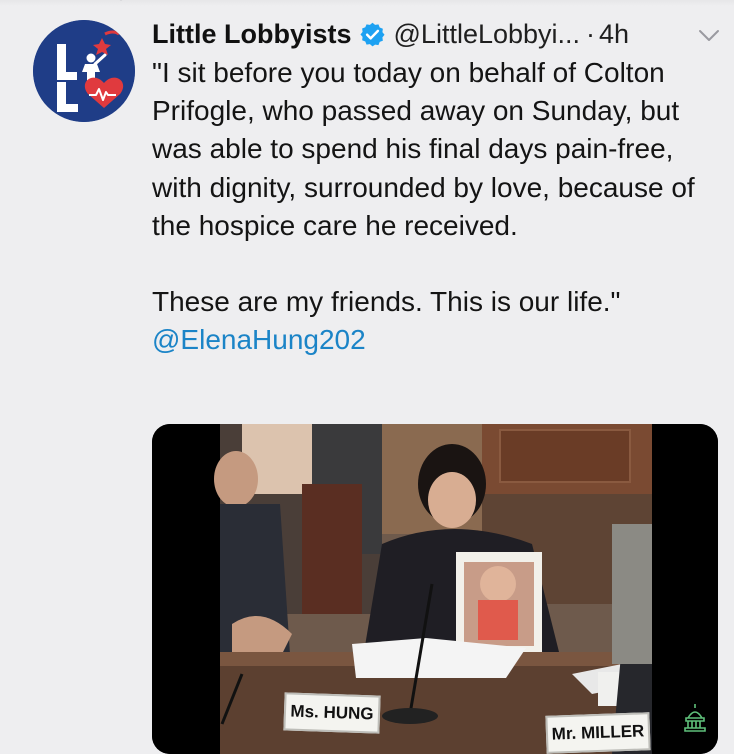  What do you see at coordinates (386, 302) in the screenshot?
I see `tweet-text-paragraph: These are my friends. This is our life."` at bounding box center [386, 302].